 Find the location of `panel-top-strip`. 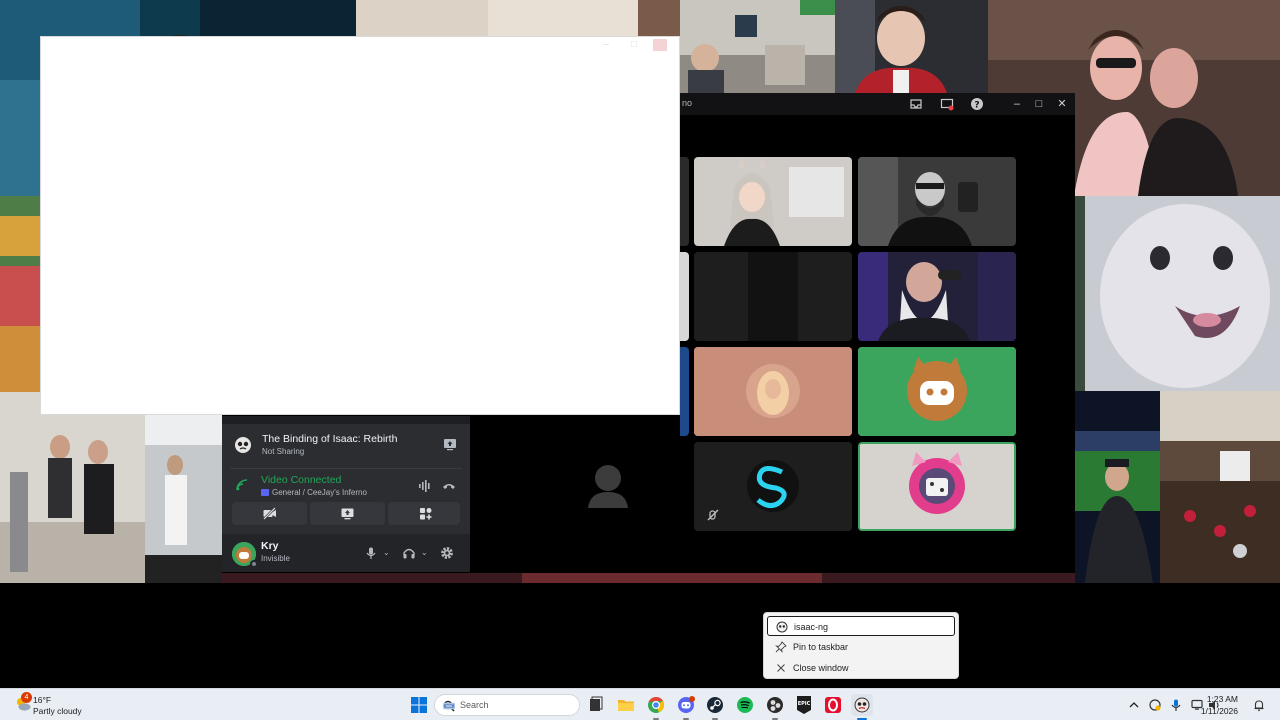

panel-top-strip is located at coordinates (346, 420).